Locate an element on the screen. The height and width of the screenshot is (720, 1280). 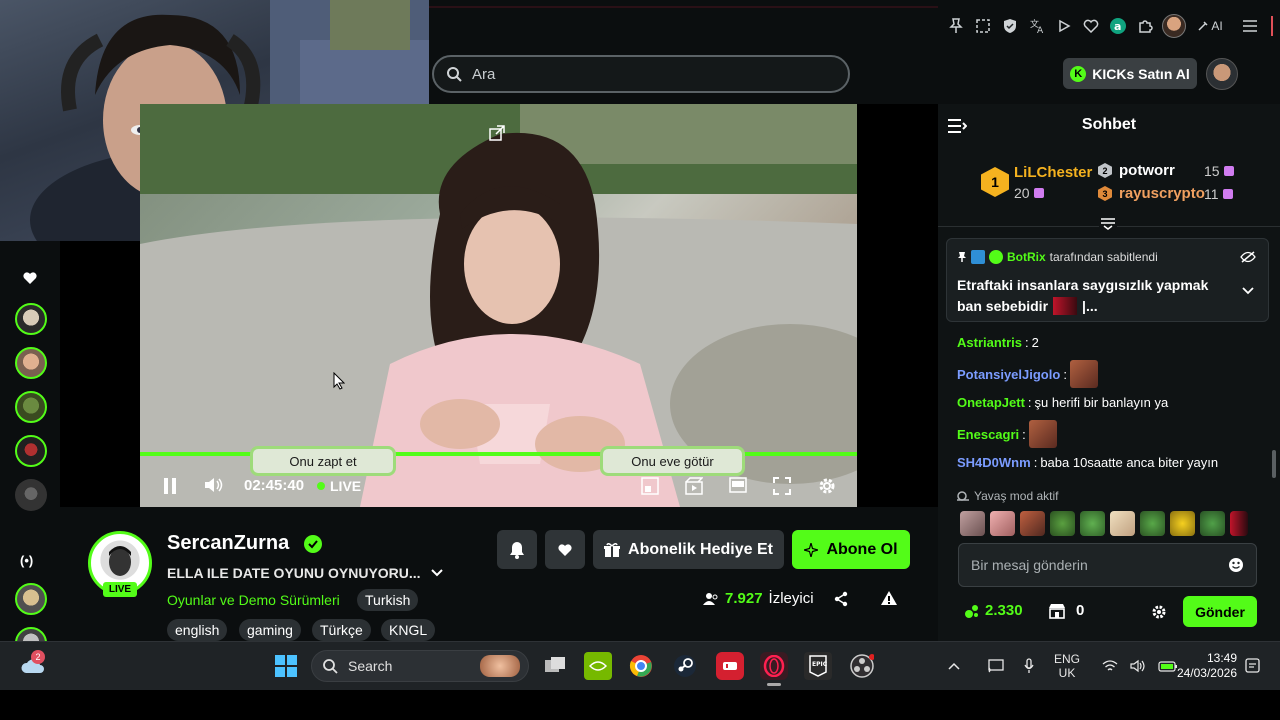
emoji-picker-icon is located at coordinates (1236, 565).